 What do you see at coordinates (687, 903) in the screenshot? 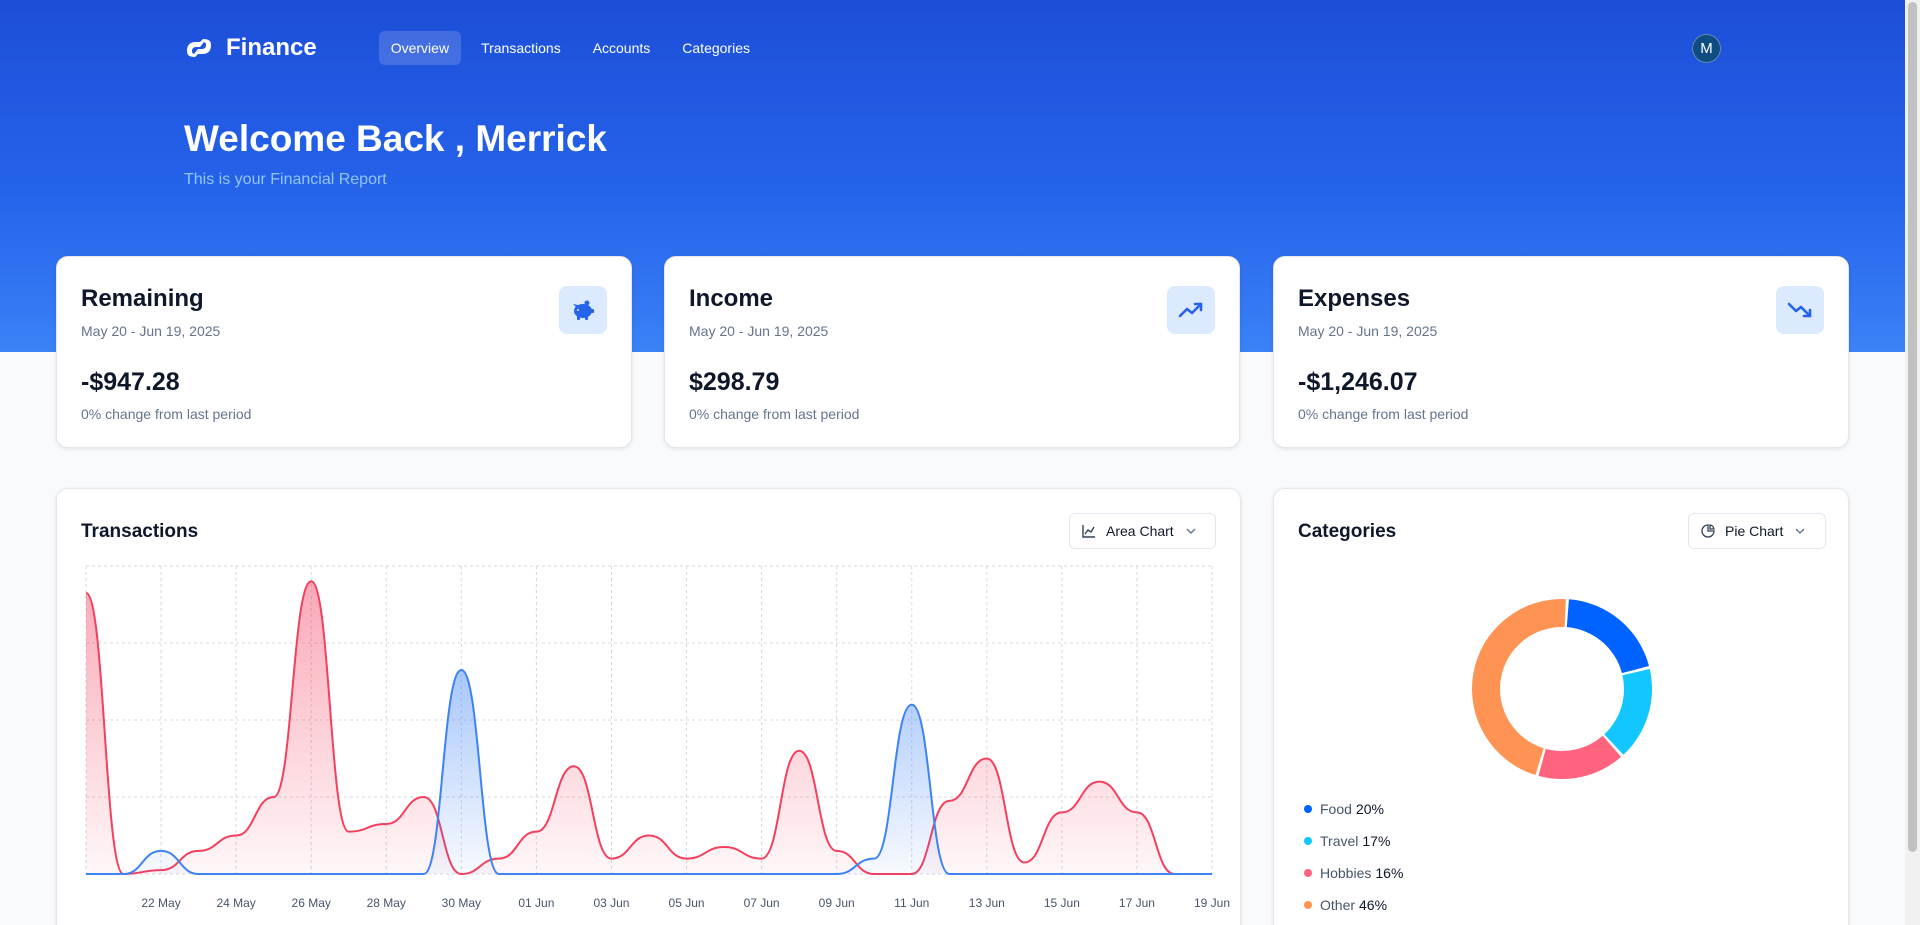
I see `x-tick-label: 05 Jun` at bounding box center [687, 903].